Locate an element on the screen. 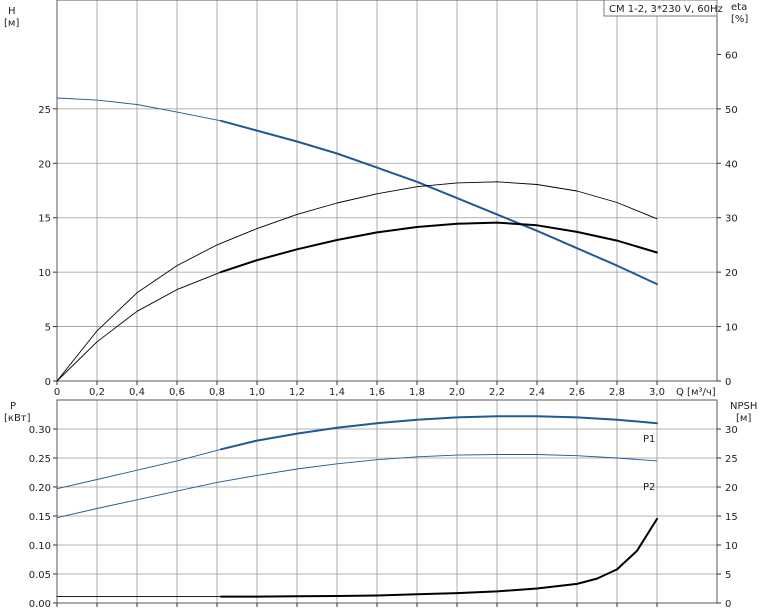 The height and width of the screenshot is (611, 774). lower-y-right-tick-label: 20 is located at coordinates (731, 488).